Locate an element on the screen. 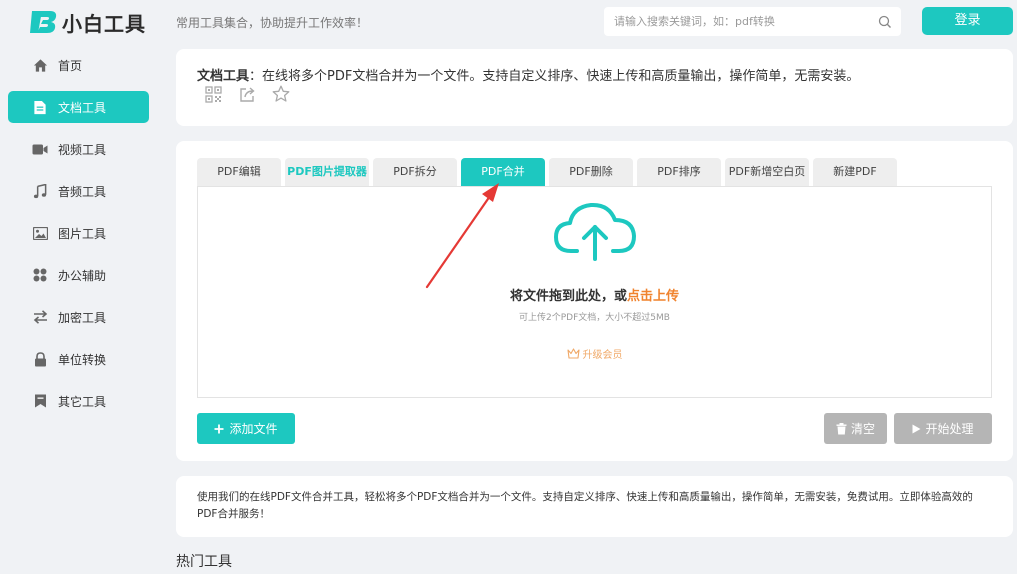  document-icon is located at coordinates (40, 107).